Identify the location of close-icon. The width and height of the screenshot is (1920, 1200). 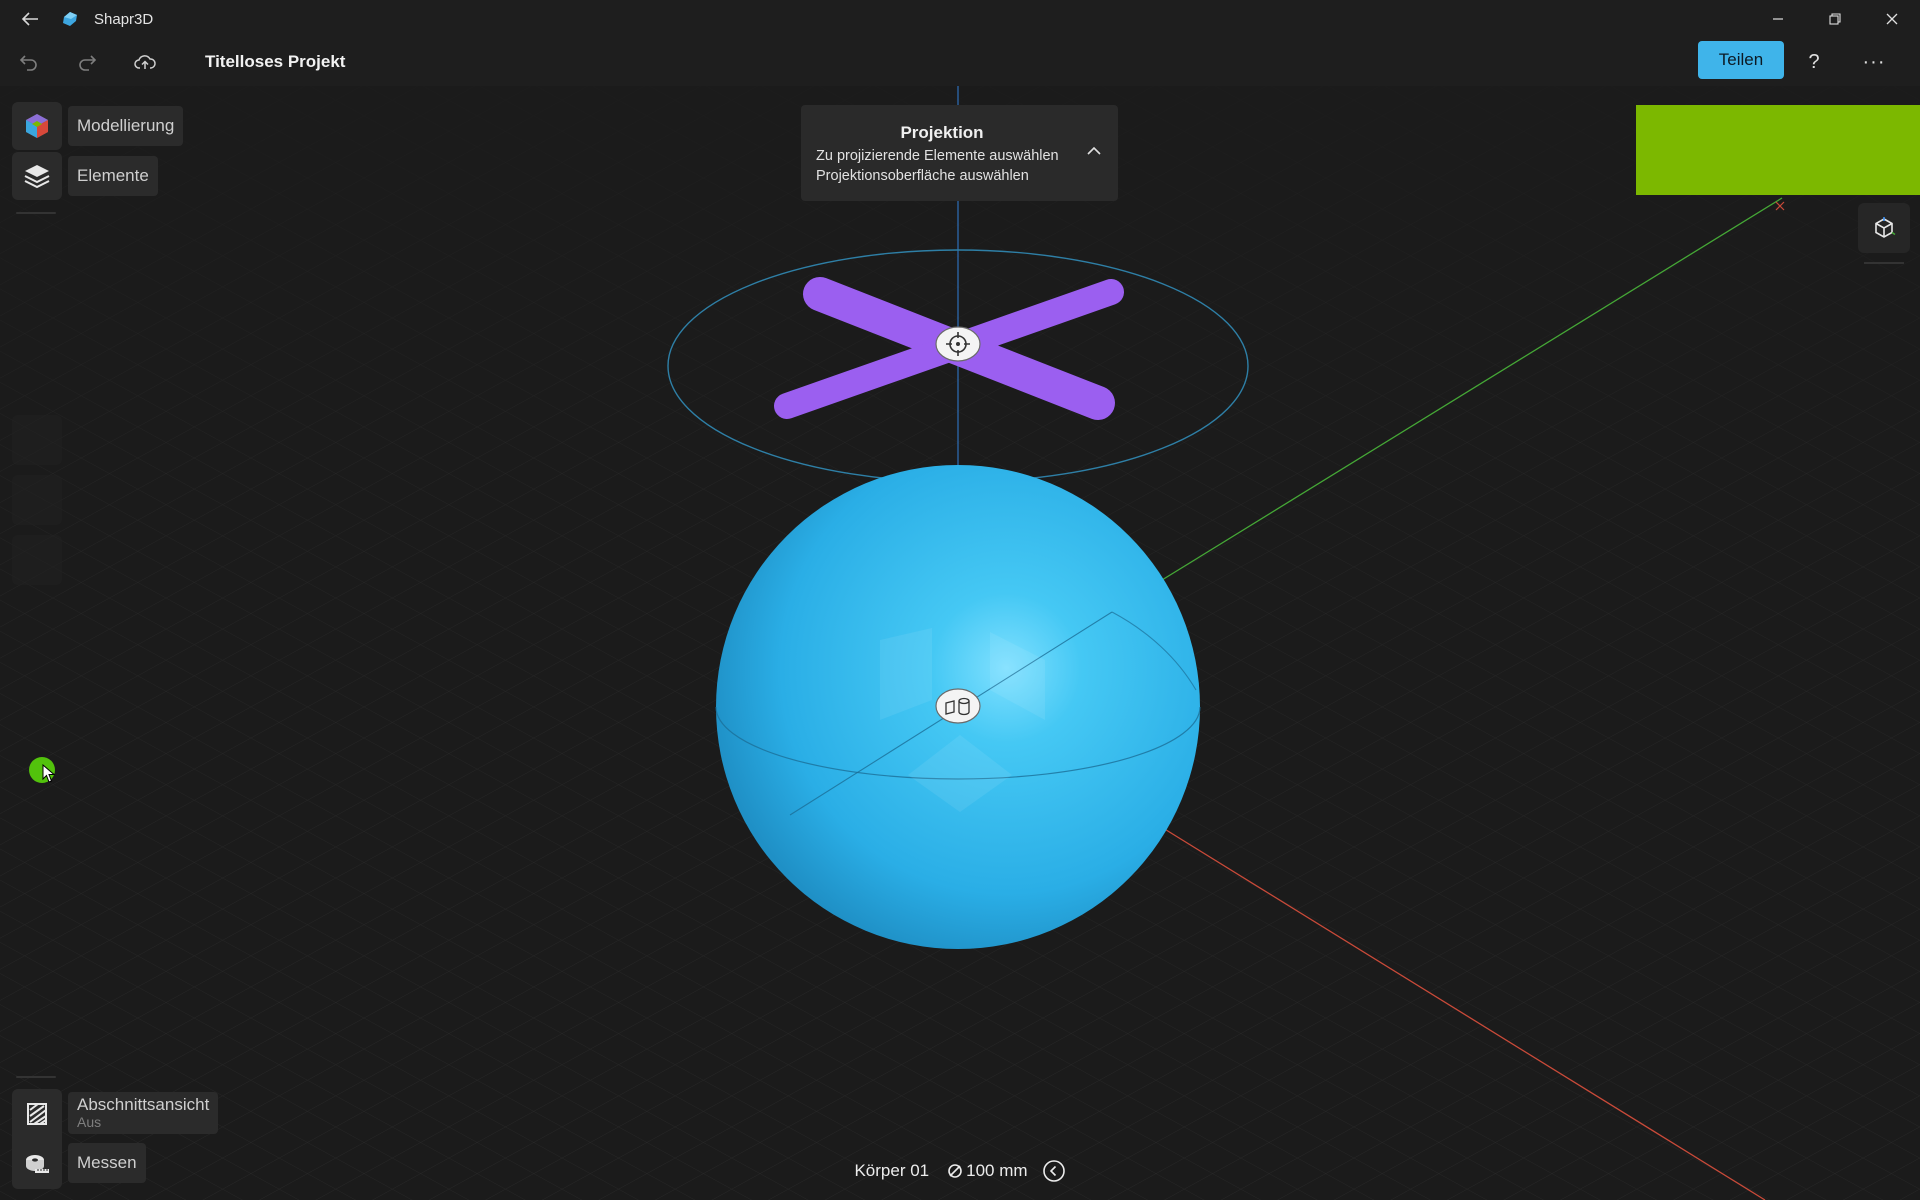
(1891, 19).